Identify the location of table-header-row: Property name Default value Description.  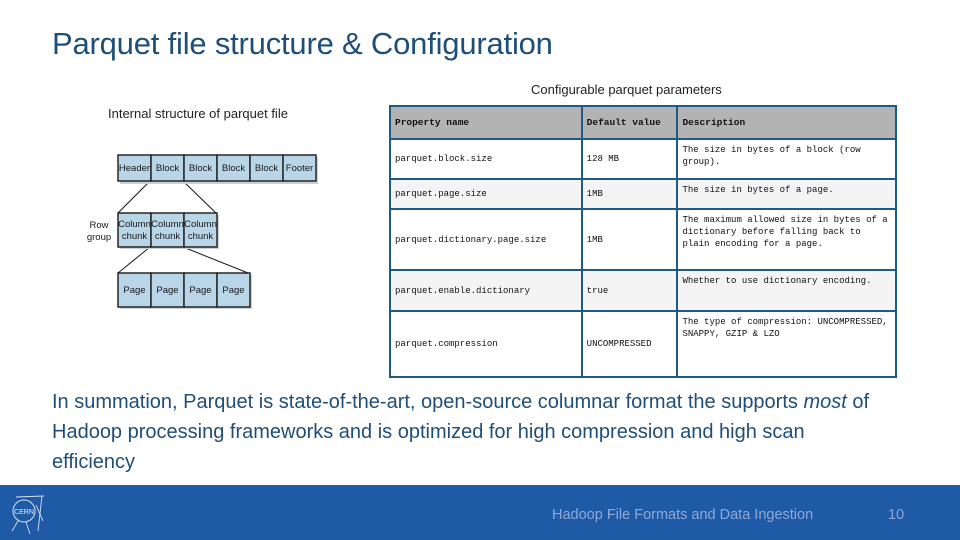
(643, 122).